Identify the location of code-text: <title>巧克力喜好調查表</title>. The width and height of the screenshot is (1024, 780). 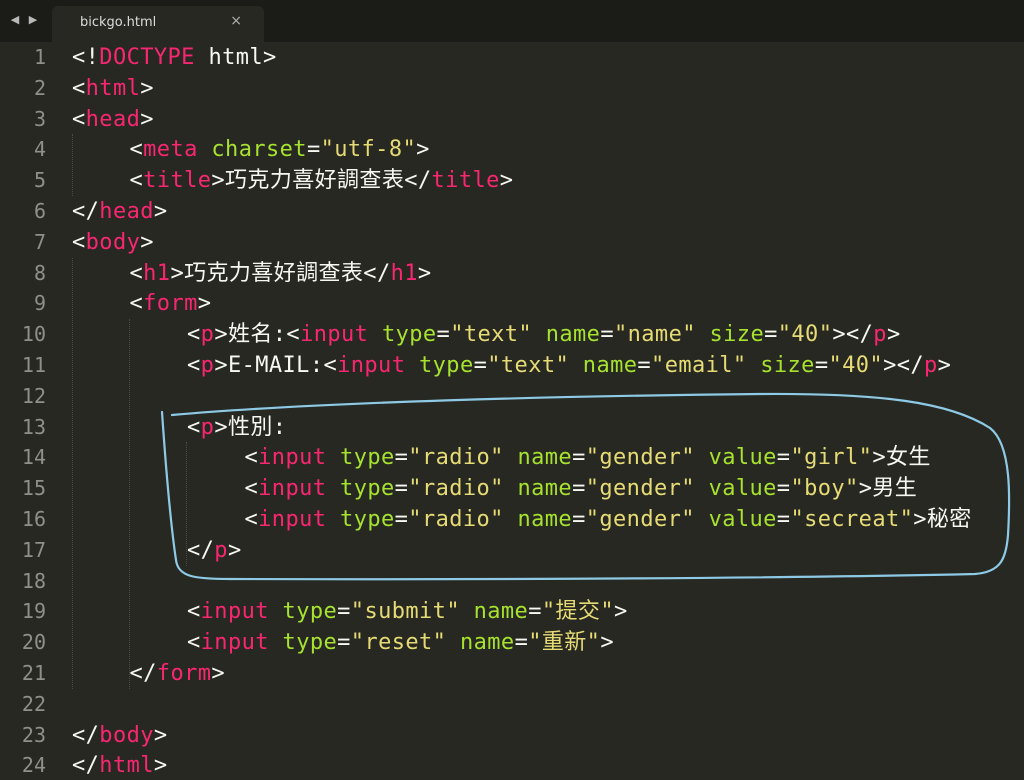
(322, 180).